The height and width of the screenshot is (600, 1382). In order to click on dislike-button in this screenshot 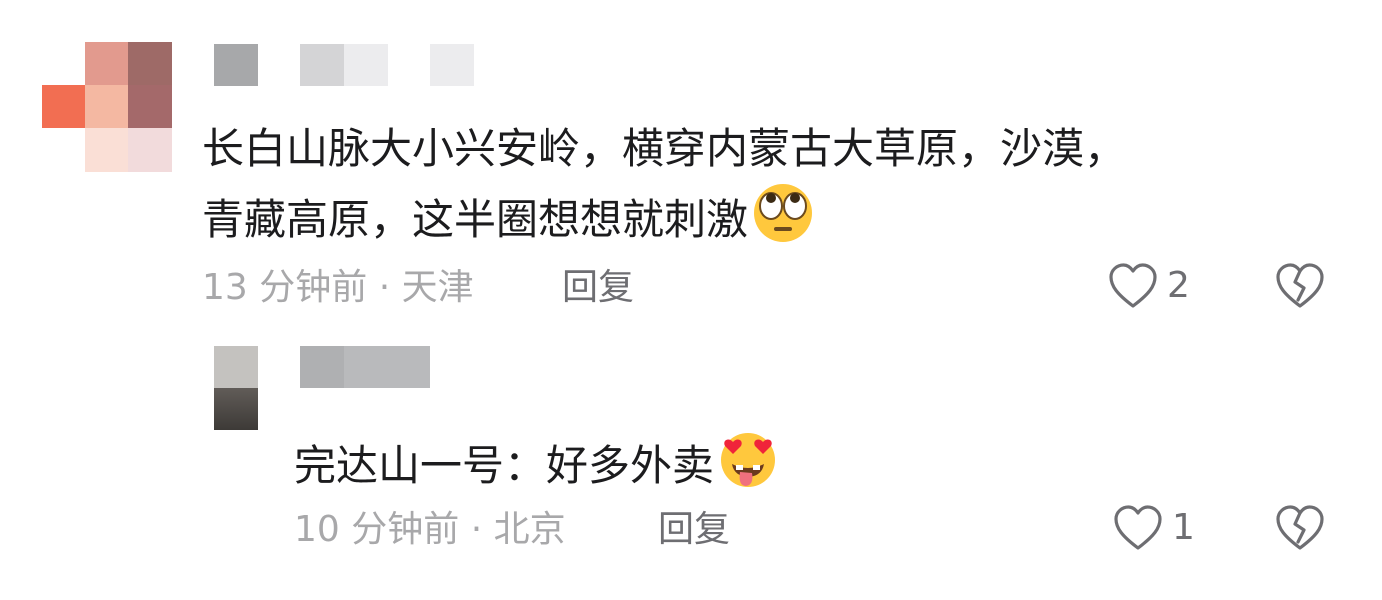, I will do `click(1300, 288)`.